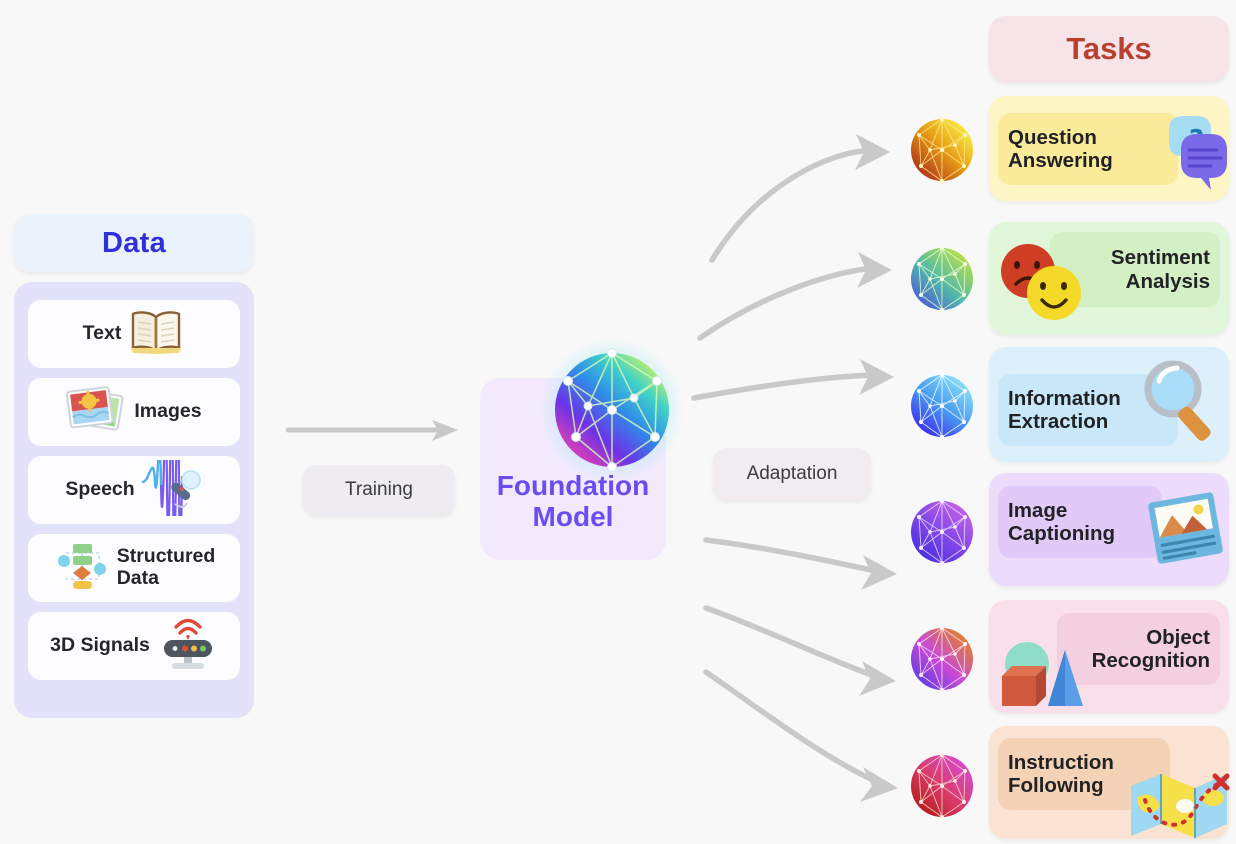  Describe the element at coordinates (100, 645) in the screenshot. I see `data-item-label: 3D Signals` at that location.